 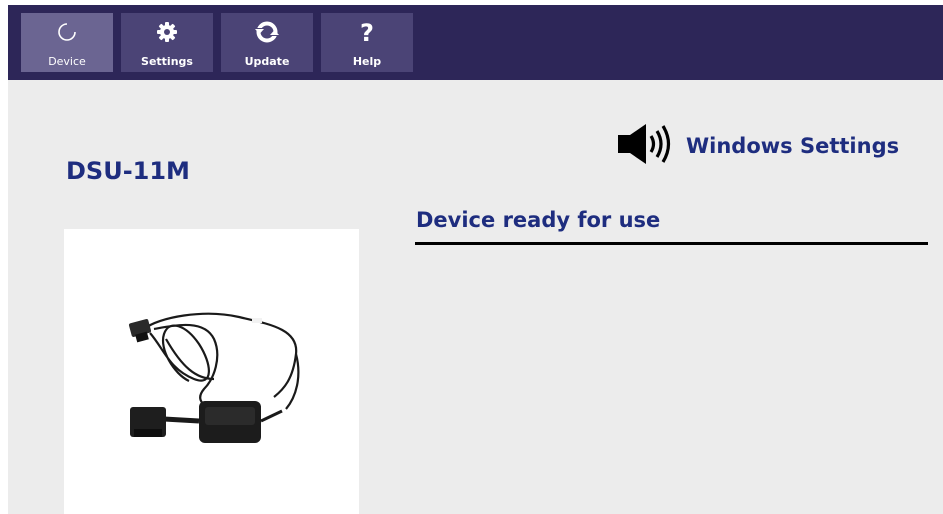 I want to click on settings-button-label: Settings, so click(x=167, y=61).